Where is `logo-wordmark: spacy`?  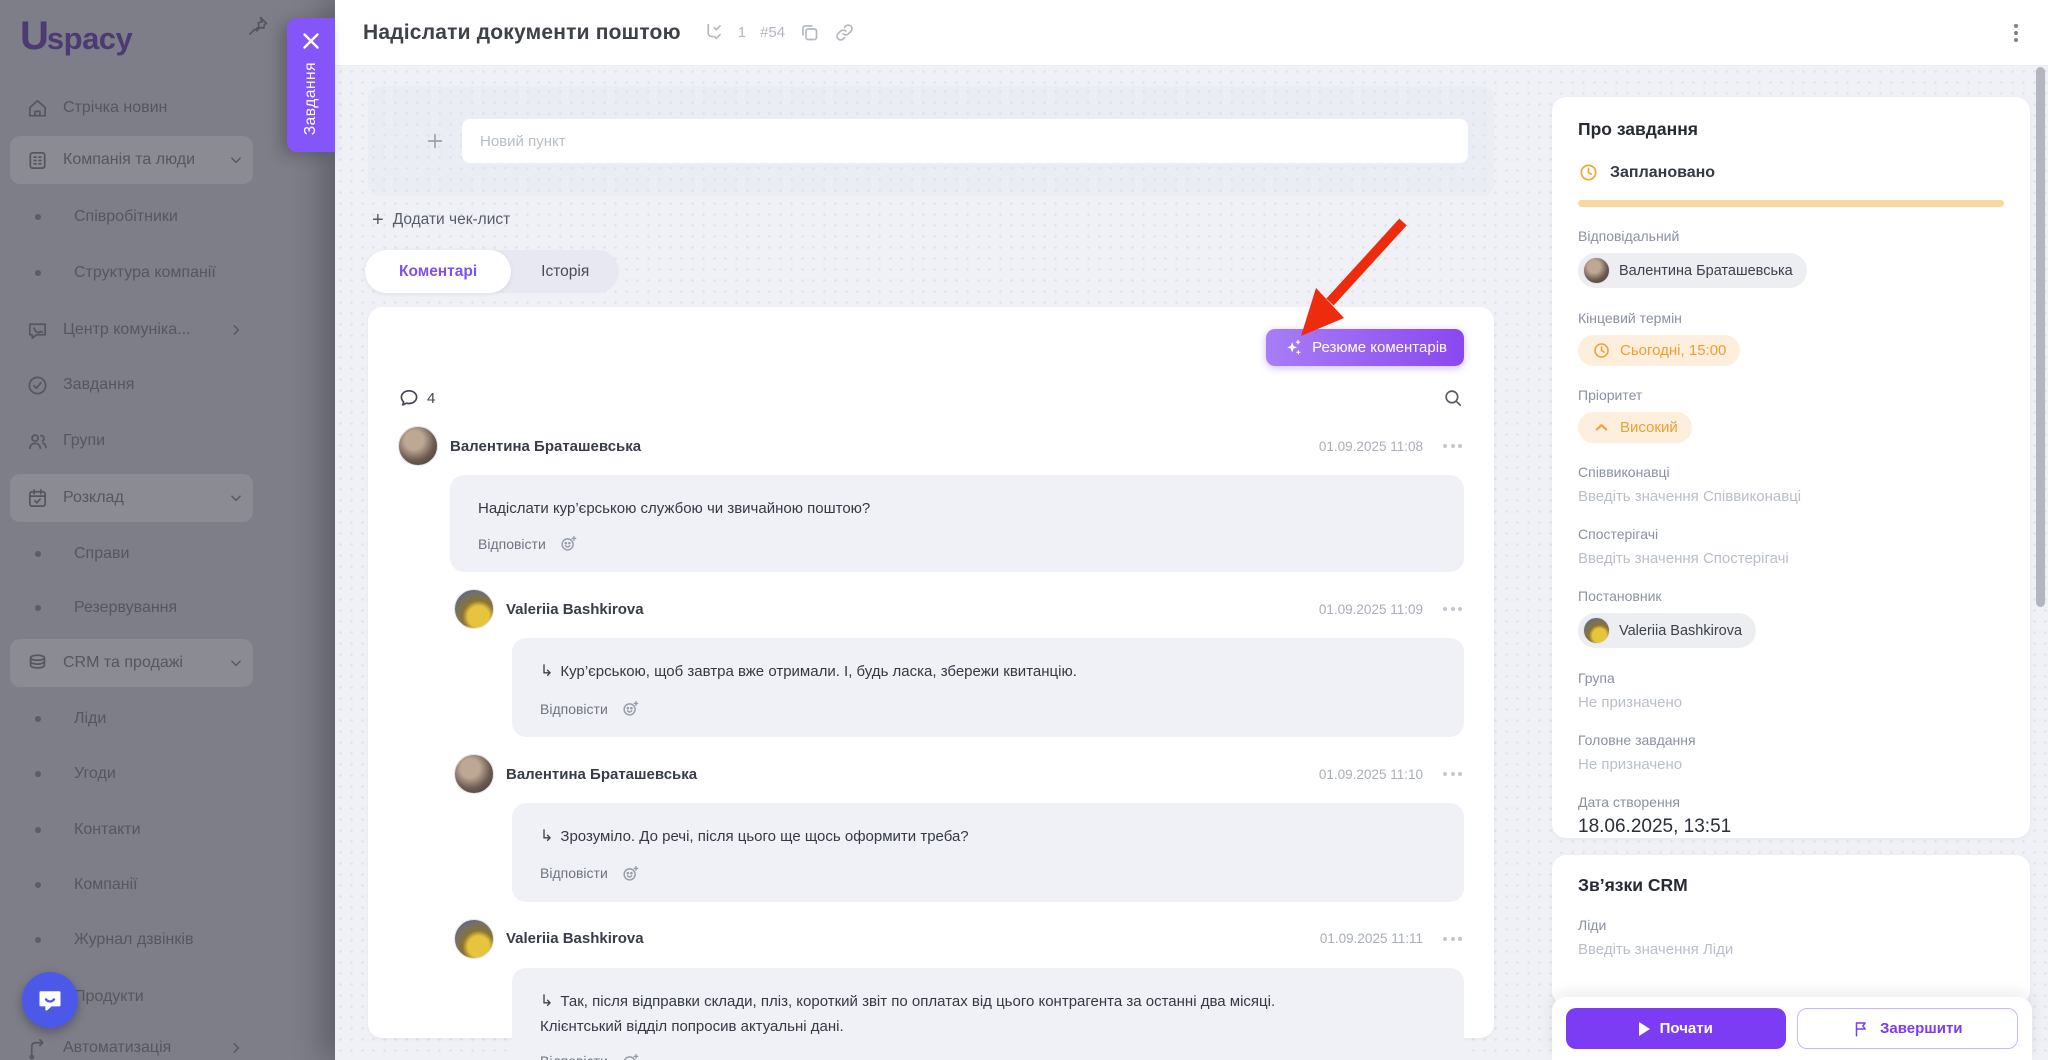 logo-wordmark: spacy is located at coordinates (89, 38).